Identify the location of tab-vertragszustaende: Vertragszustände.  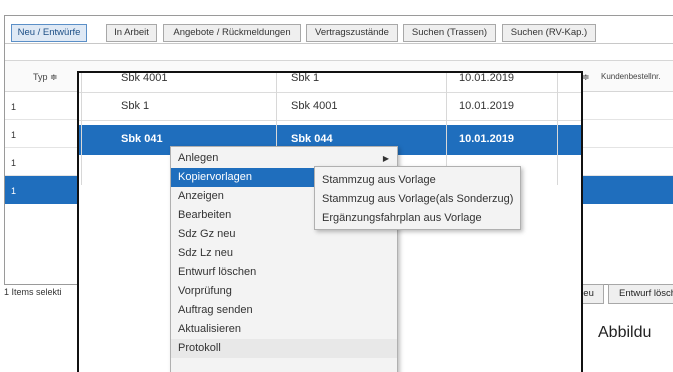
(352, 33).